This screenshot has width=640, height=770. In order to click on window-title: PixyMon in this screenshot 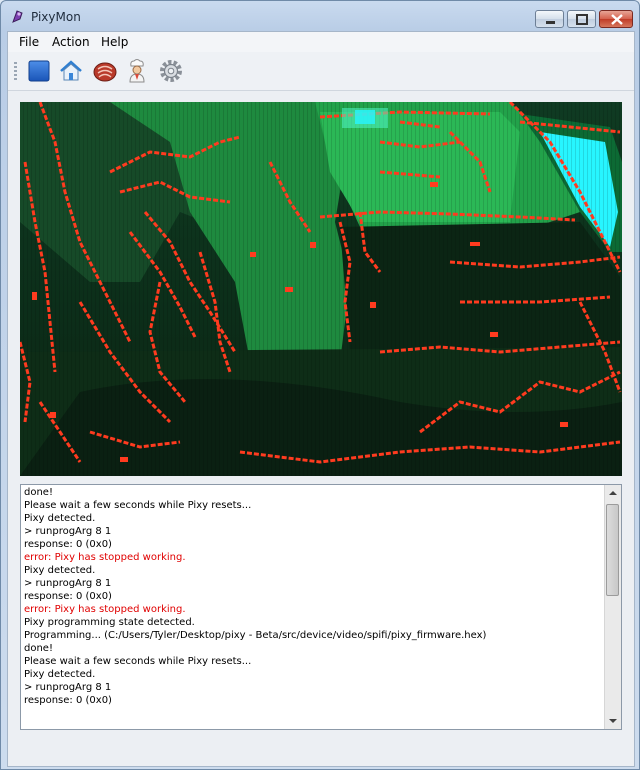, I will do `click(56, 17)`.